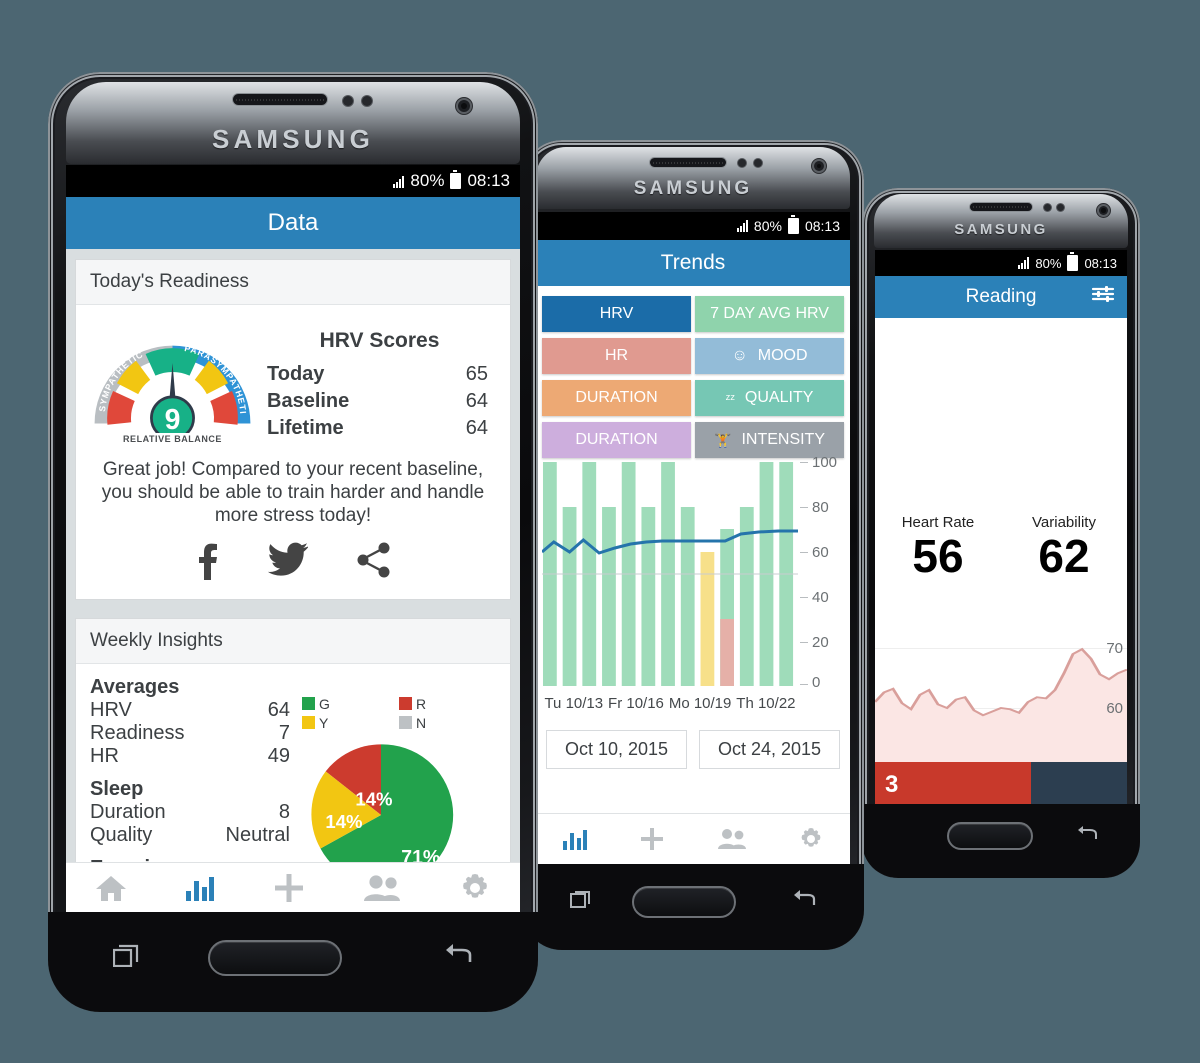 This screenshot has height=1063, width=1200. I want to click on x-axis-tick: Th 10/22, so click(766, 703).